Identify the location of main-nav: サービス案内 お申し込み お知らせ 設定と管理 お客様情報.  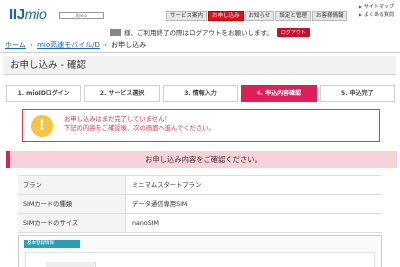
(257, 16).